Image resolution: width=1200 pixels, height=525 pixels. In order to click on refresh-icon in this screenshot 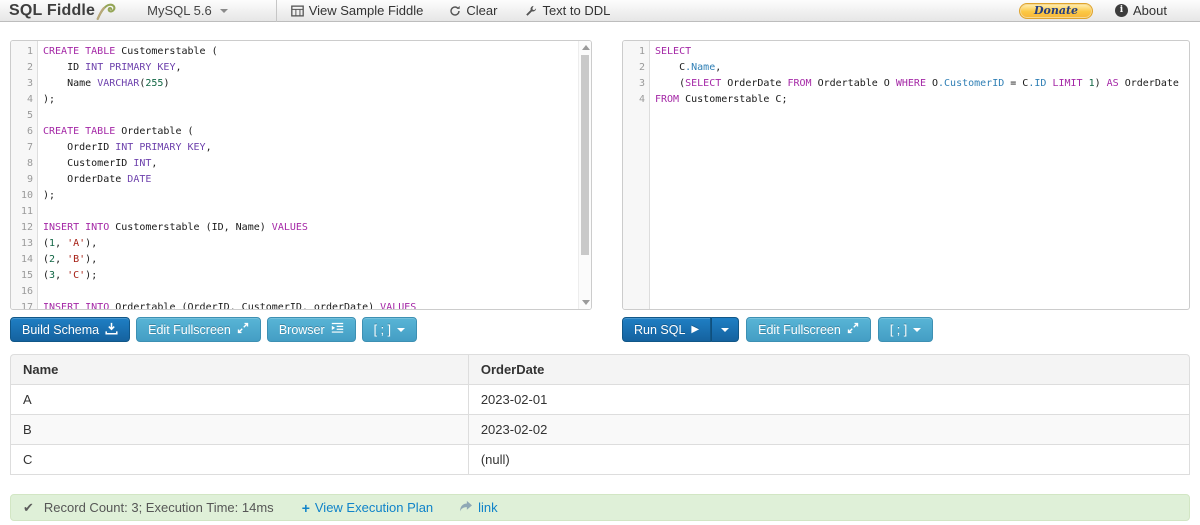, I will do `click(455, 11)`.